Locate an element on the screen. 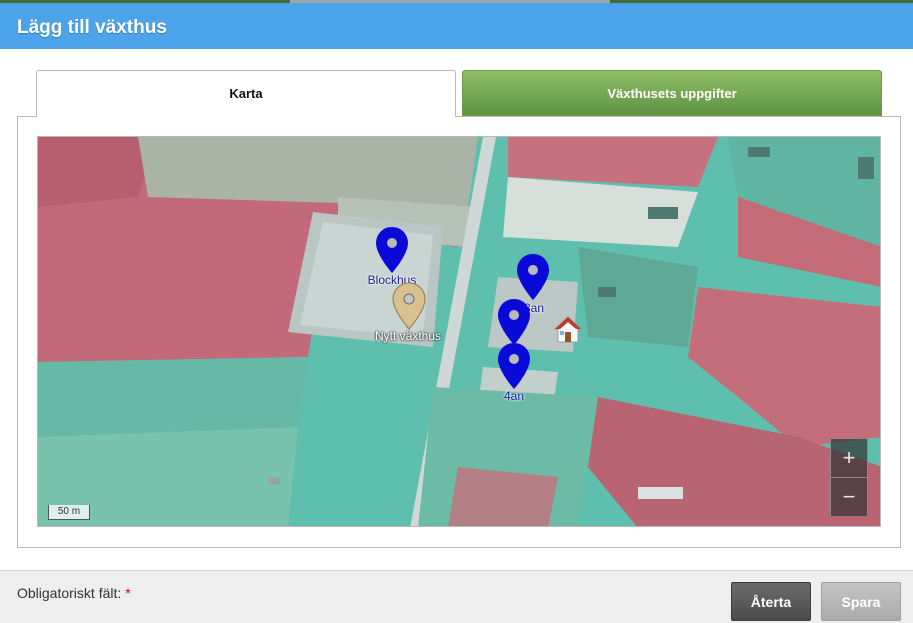 The image size is (913, 623). required-field-note: Obligatoriskt fält: * is located at coordinates (74, 593).